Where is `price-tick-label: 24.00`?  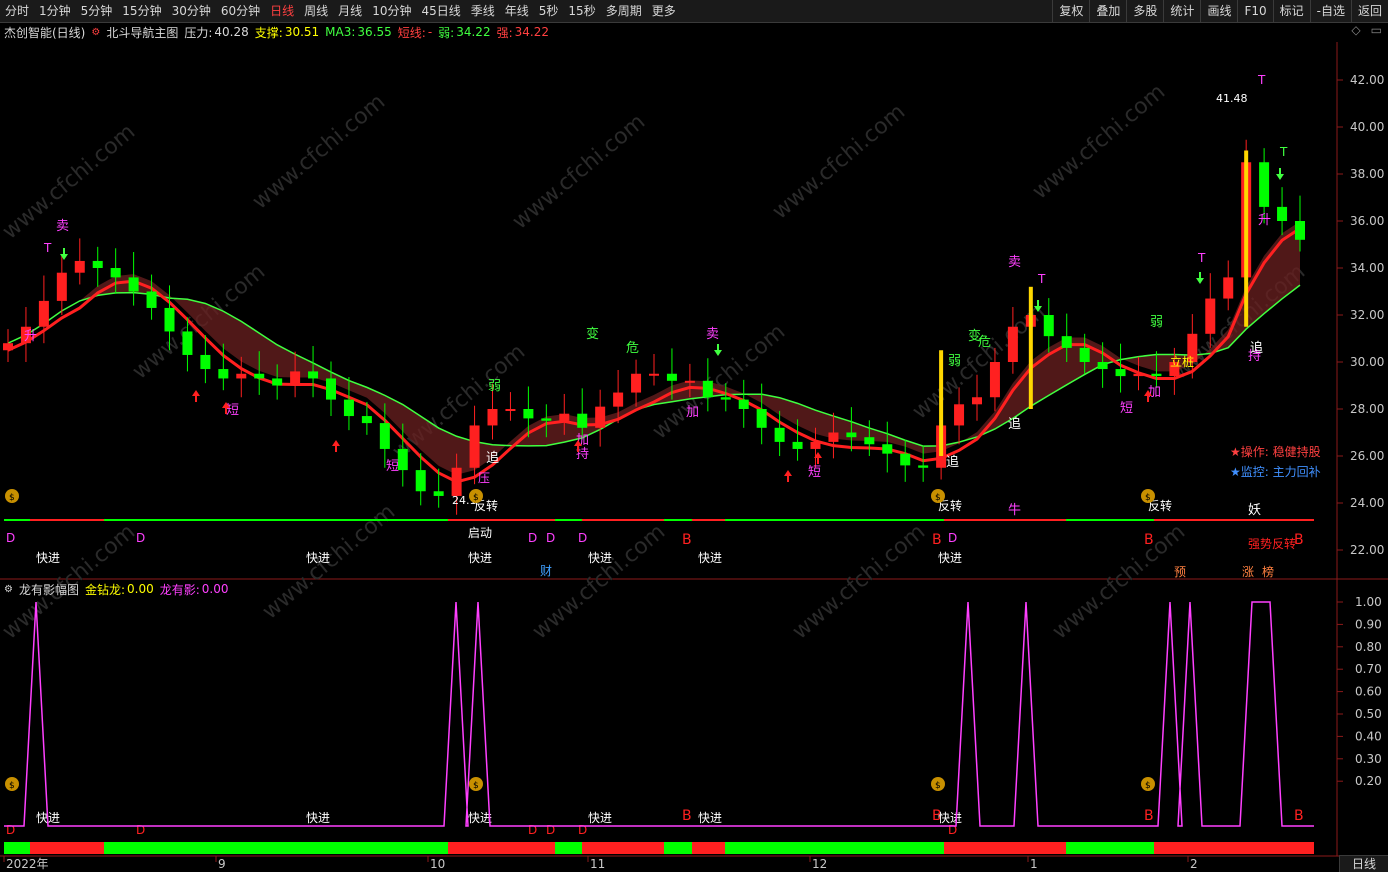
price-tick-label: 24.00 is located at coordinates (1367, 503).